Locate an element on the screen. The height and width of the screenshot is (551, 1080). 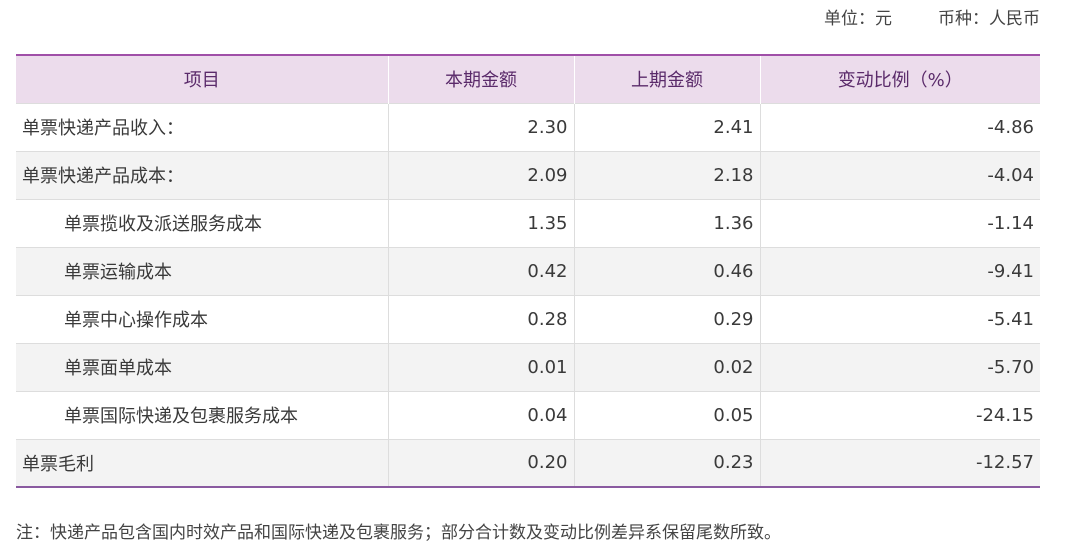
table-row: 单票快递产品收入： 2.30 2.41 -4.86 is located at coordinates (528, 126).